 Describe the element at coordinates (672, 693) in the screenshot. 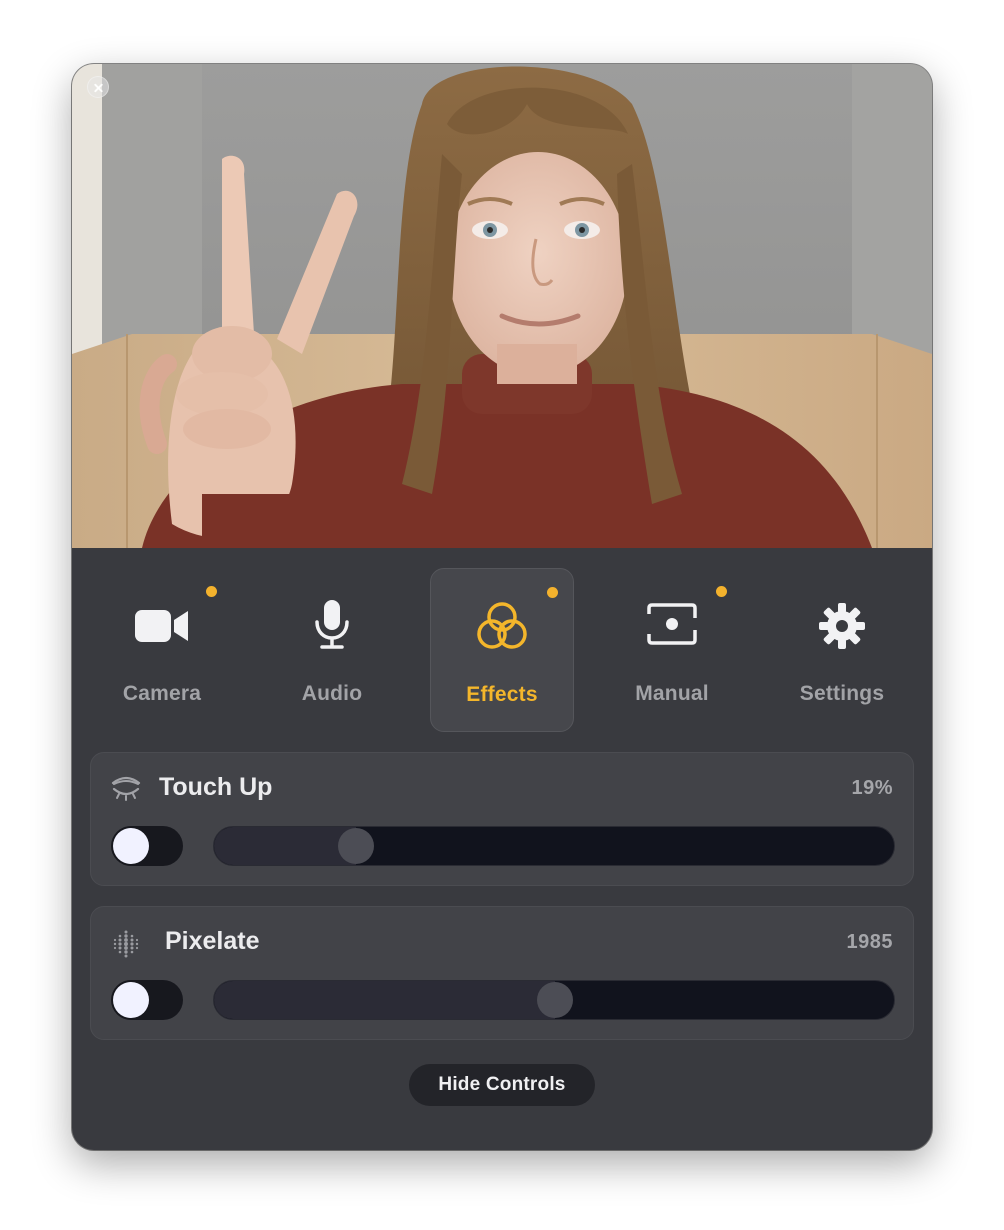

I see `tab-label: Manual` at that location.